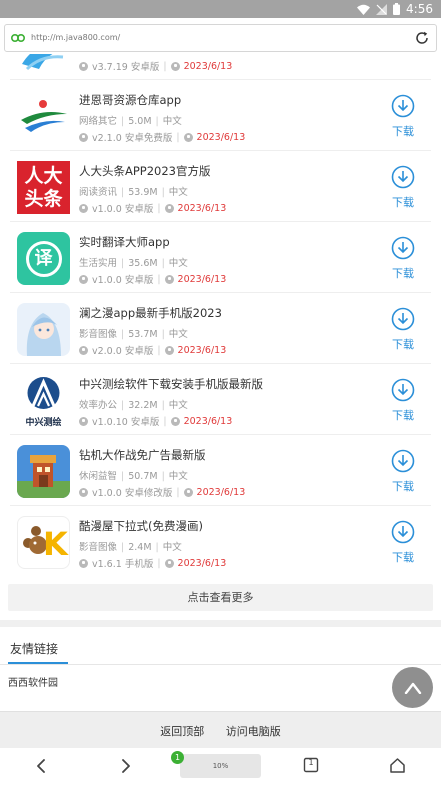 This screenshot has width=441, height=785. What do you see at coordinates (55, 544) in the screenshot?
I see `icon-text: K` at bounding box center [55, 544].